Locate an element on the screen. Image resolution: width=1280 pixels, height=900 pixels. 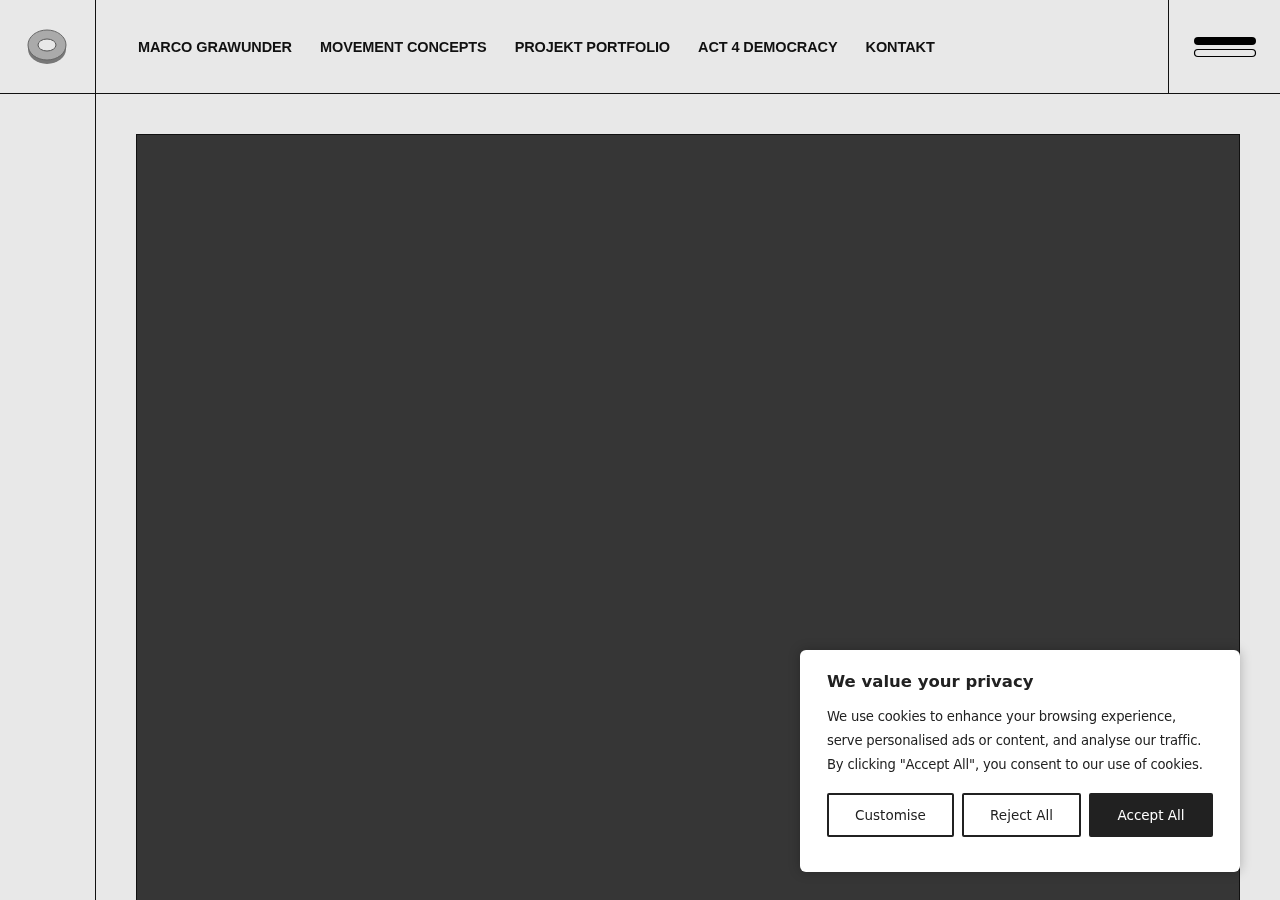
nav-link: MOVEMENT CONCEPTS is located at coordinates (403, 46).